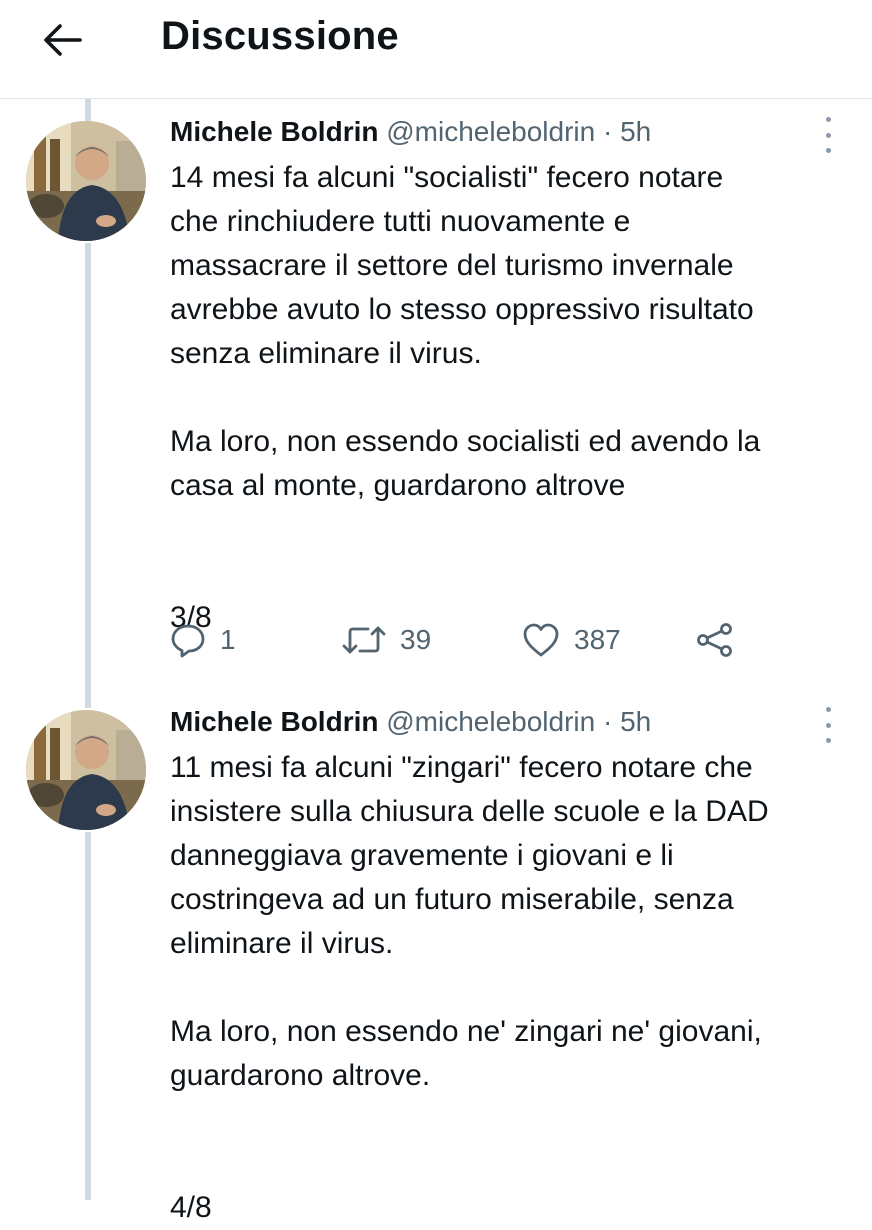 This screenshot has width=872, height=1230. Describe the element at coordinates (597, 639) in the screenshot. I see `like-count: 387` at that location.